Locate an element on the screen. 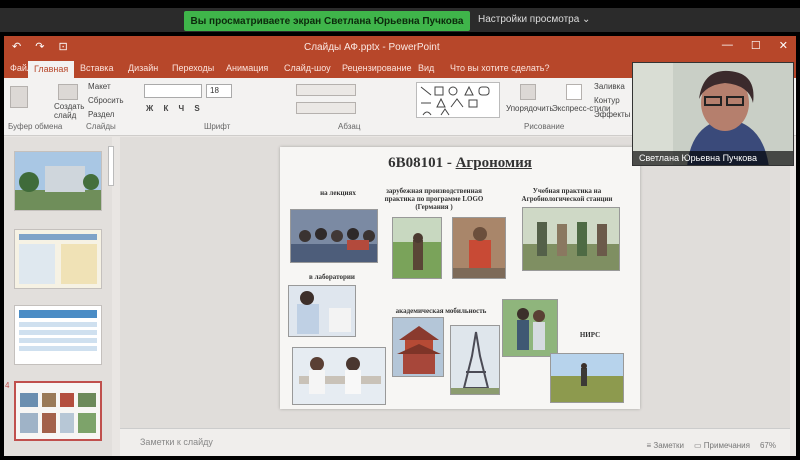 This screenshot has width=800, height=460. field-research-image is located at coordinates (587, 378).